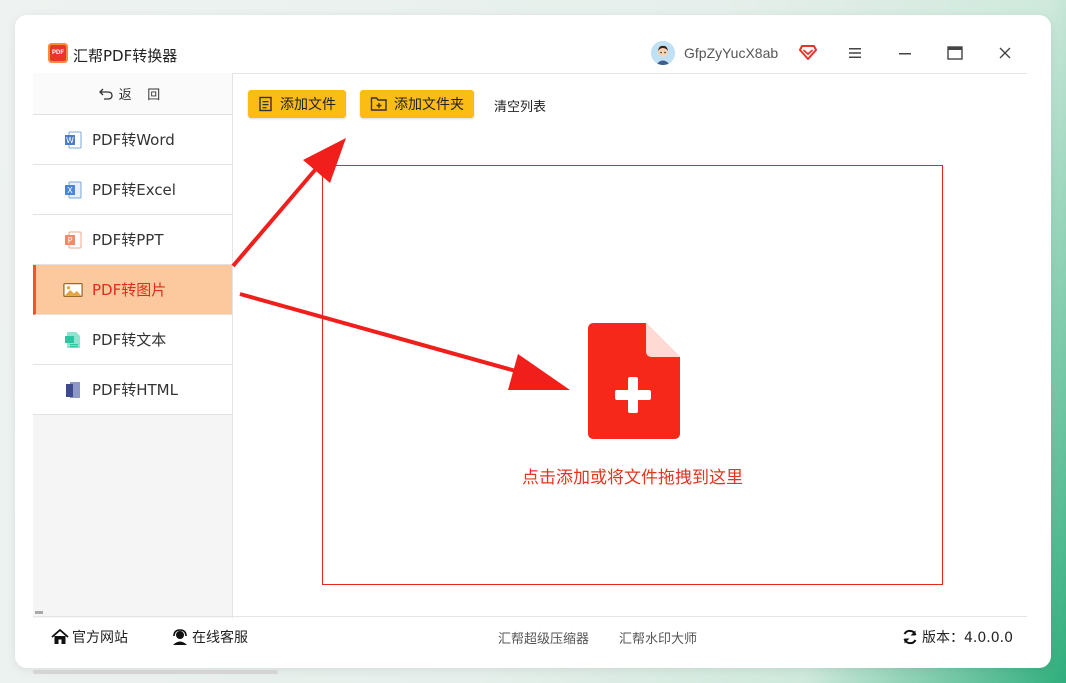 The width and height of the screenshot is (1066, 683). I want to click on back-button: 返 回, so click(132, 94).